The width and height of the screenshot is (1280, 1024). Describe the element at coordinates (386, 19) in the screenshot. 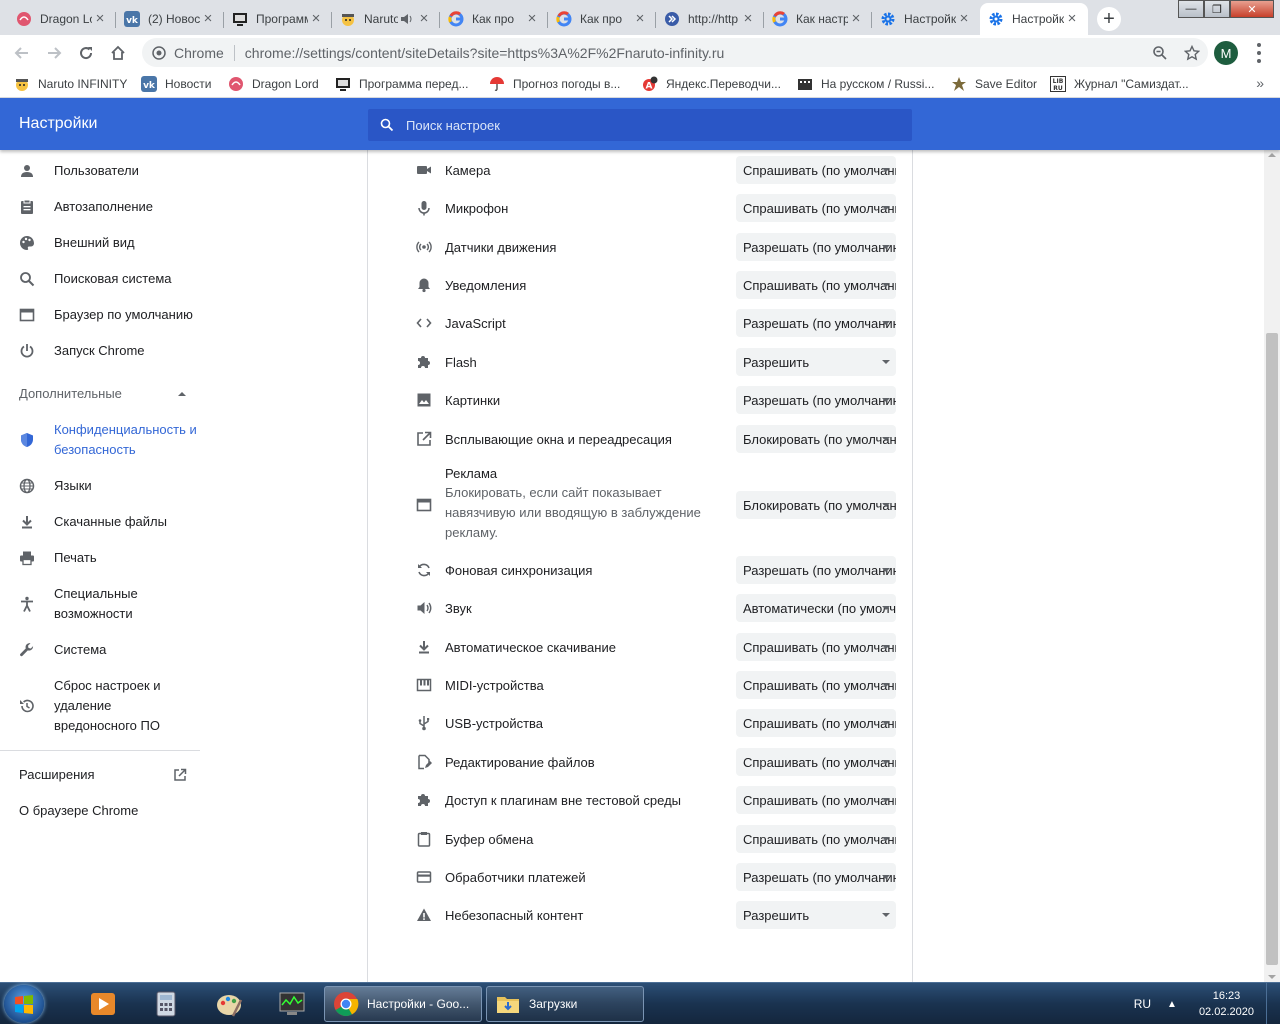

I see `tab: Naruto INFINITY ×` at that location.